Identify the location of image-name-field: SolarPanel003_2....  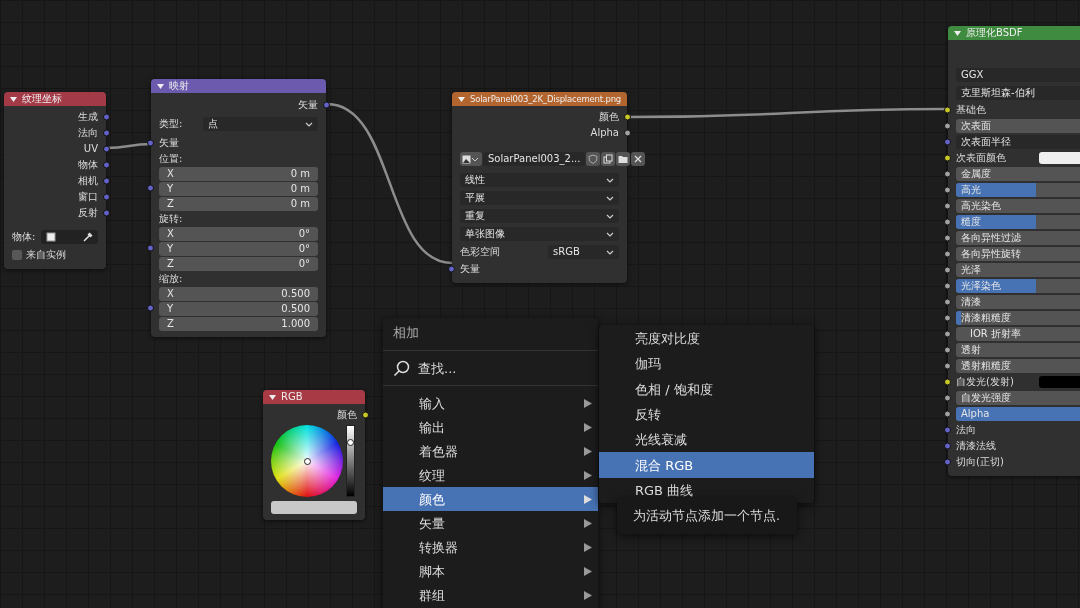
(534, 159).